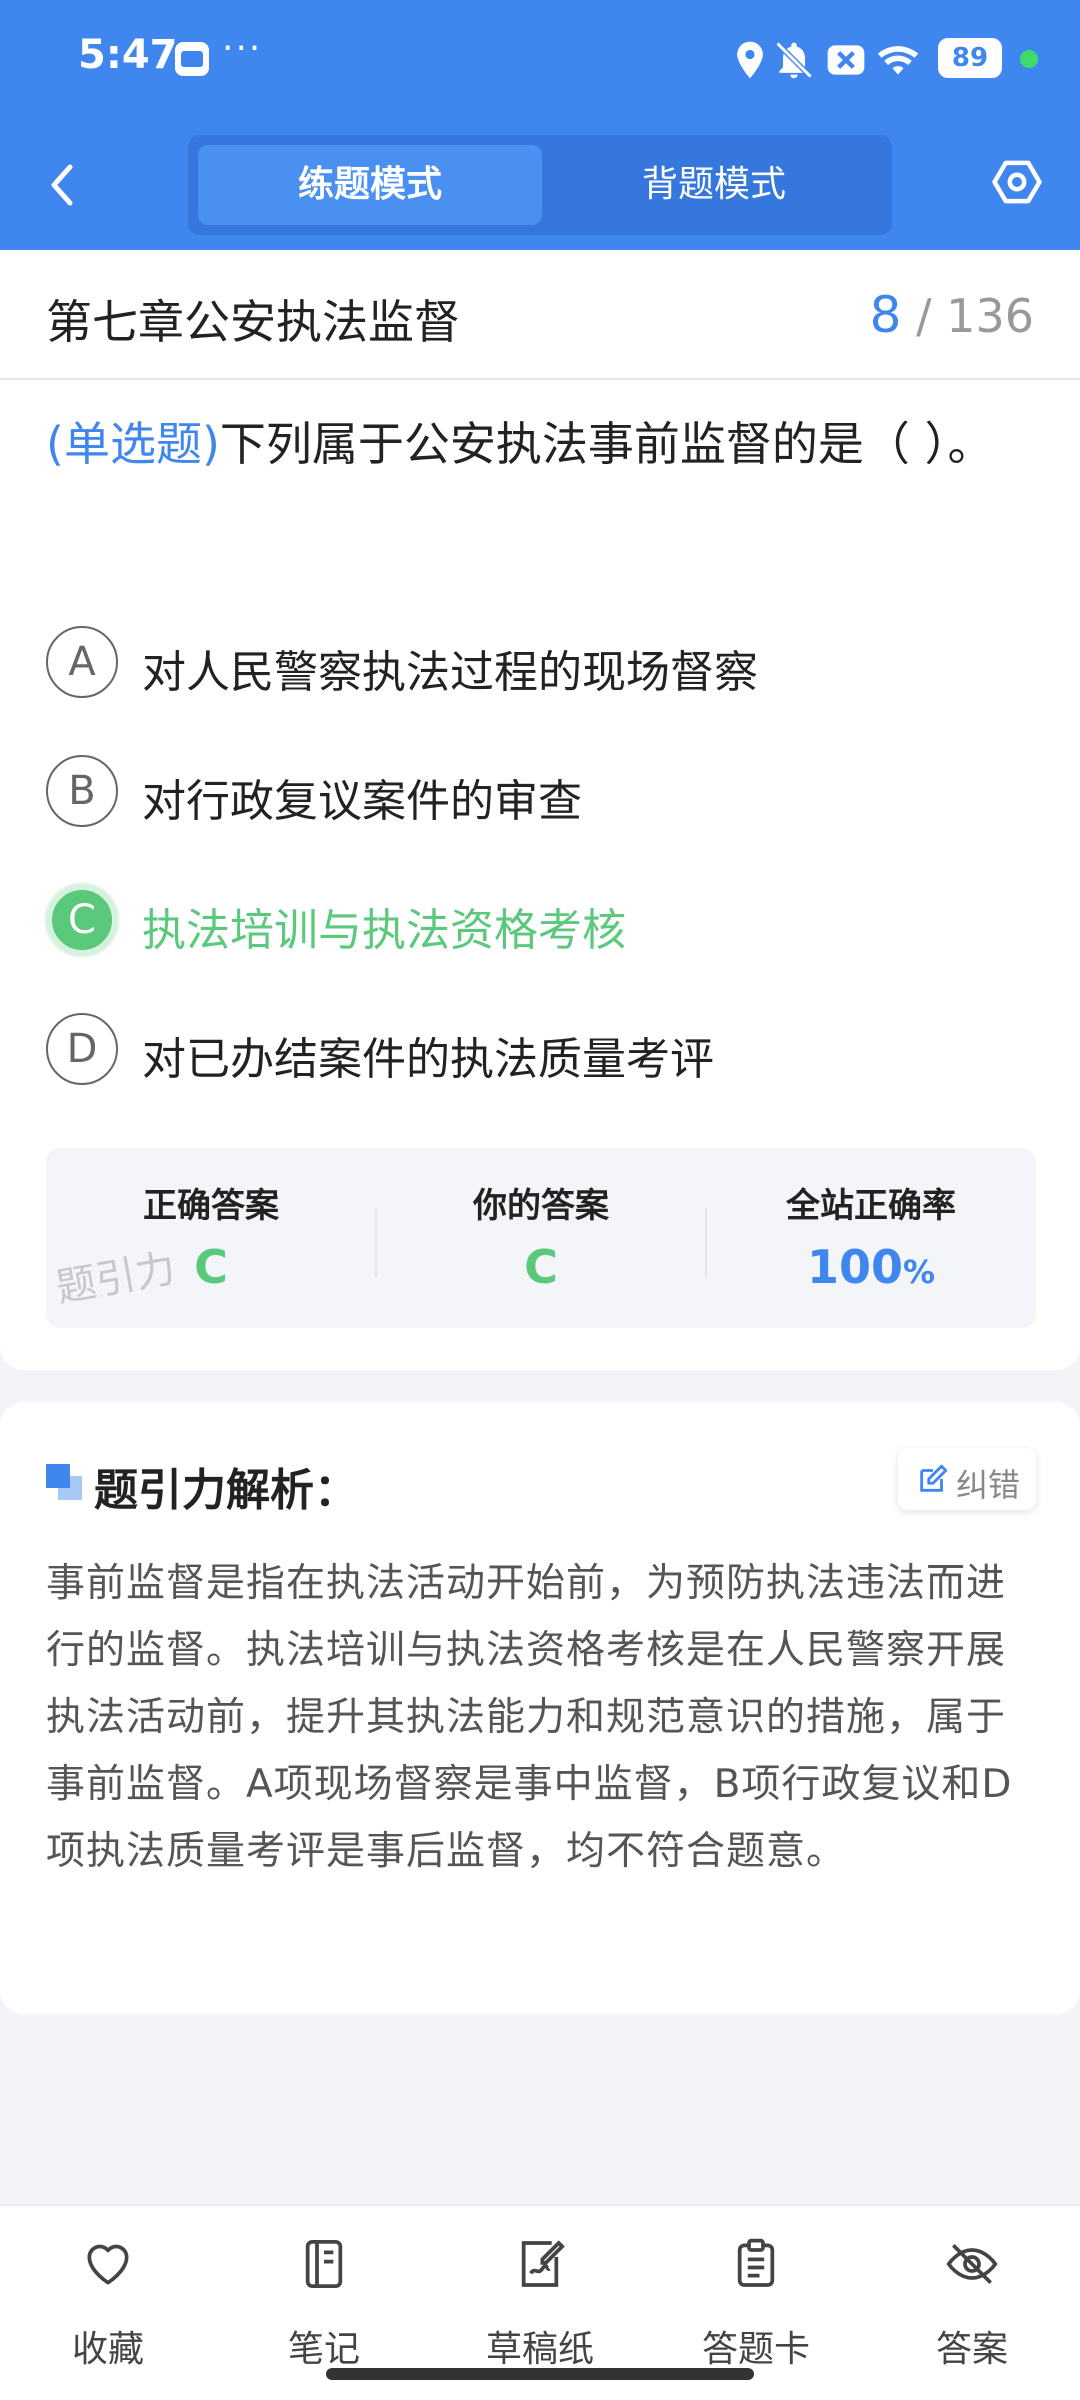 This screenshot has height=2400, width=1080. Describe the element at coordinates (428, 1059) in the screenshot. I see `option-text: 对已办结案件的执法质量考评` at that location.